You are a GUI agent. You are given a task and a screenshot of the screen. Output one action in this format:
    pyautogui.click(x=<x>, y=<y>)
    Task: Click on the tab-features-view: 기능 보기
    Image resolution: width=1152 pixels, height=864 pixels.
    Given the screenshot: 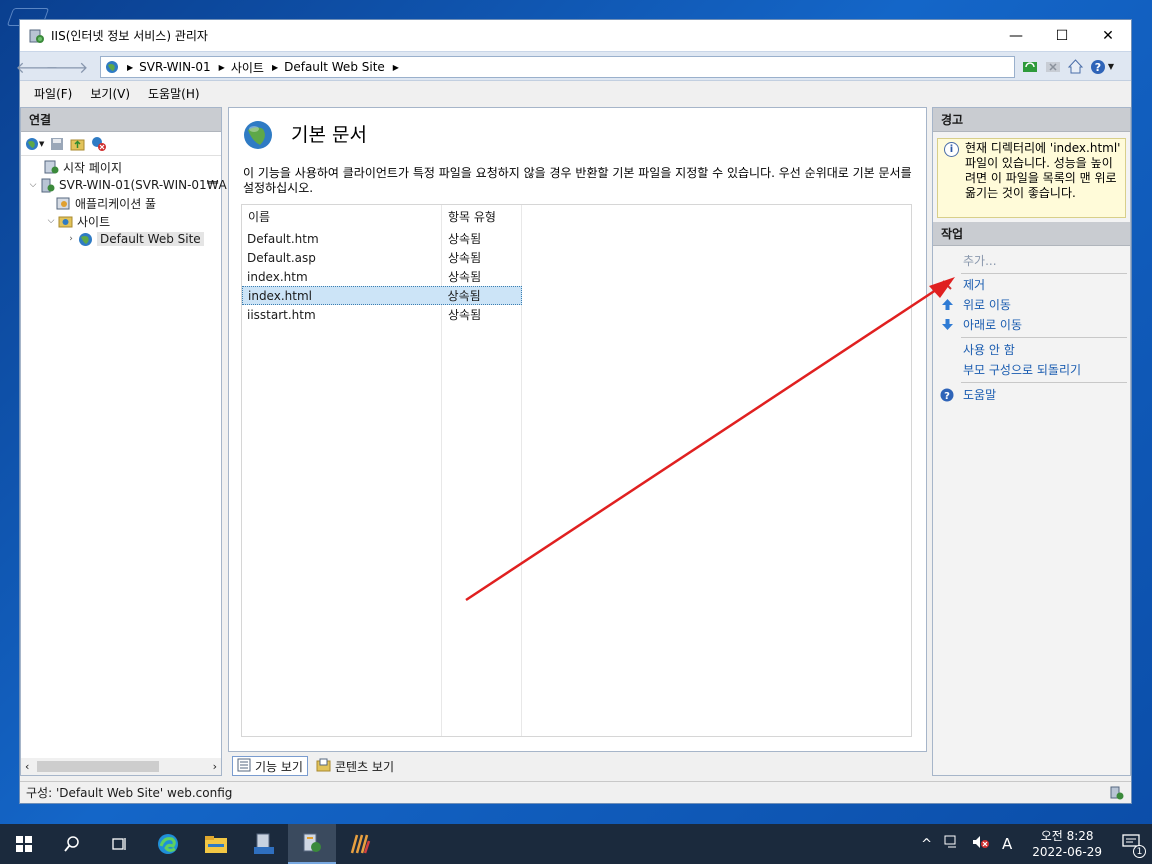 What is the action you would take?
    pyautogui.click(x=270, y=766)
    